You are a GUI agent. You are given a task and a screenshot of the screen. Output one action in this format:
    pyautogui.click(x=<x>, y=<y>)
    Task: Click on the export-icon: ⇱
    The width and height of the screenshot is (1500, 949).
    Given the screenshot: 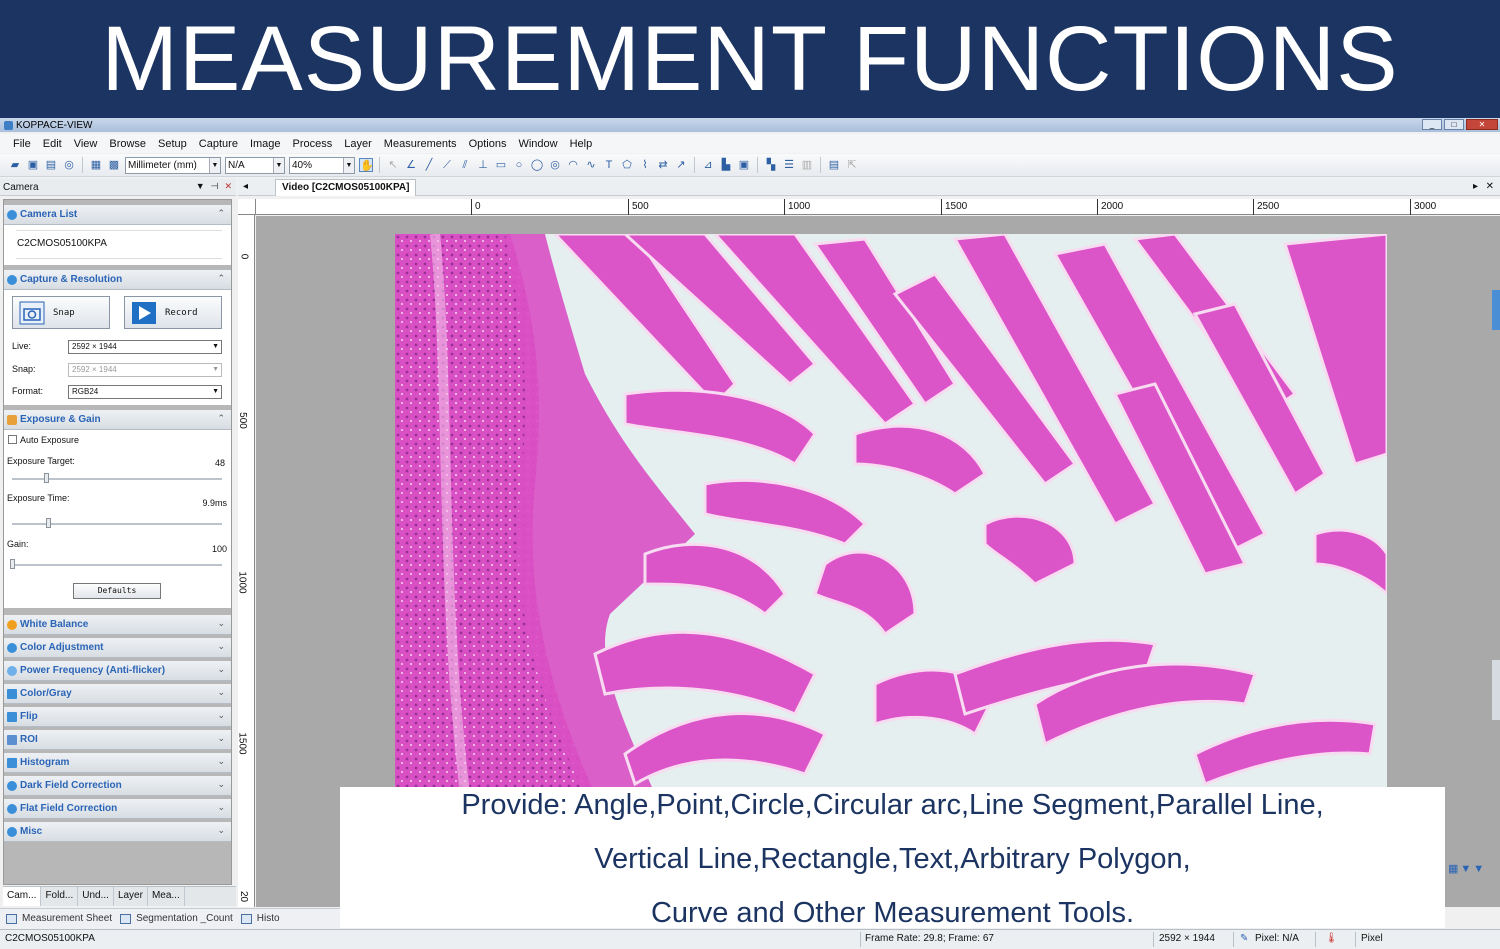 What is the action you would take?
    pyautogui.click(x=852, y=165)
    